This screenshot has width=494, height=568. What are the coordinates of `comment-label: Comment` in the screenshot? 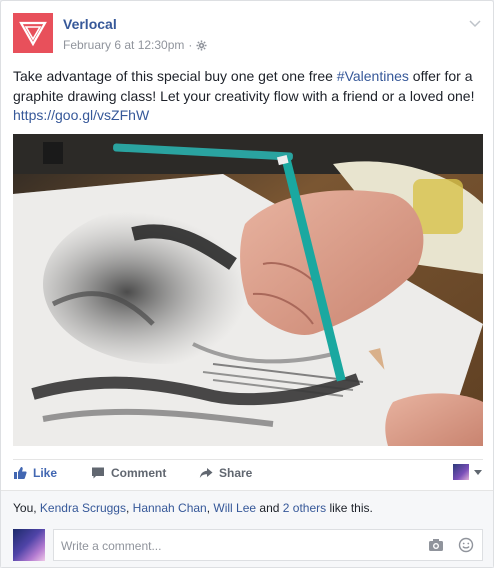 It's located at (139, 473).